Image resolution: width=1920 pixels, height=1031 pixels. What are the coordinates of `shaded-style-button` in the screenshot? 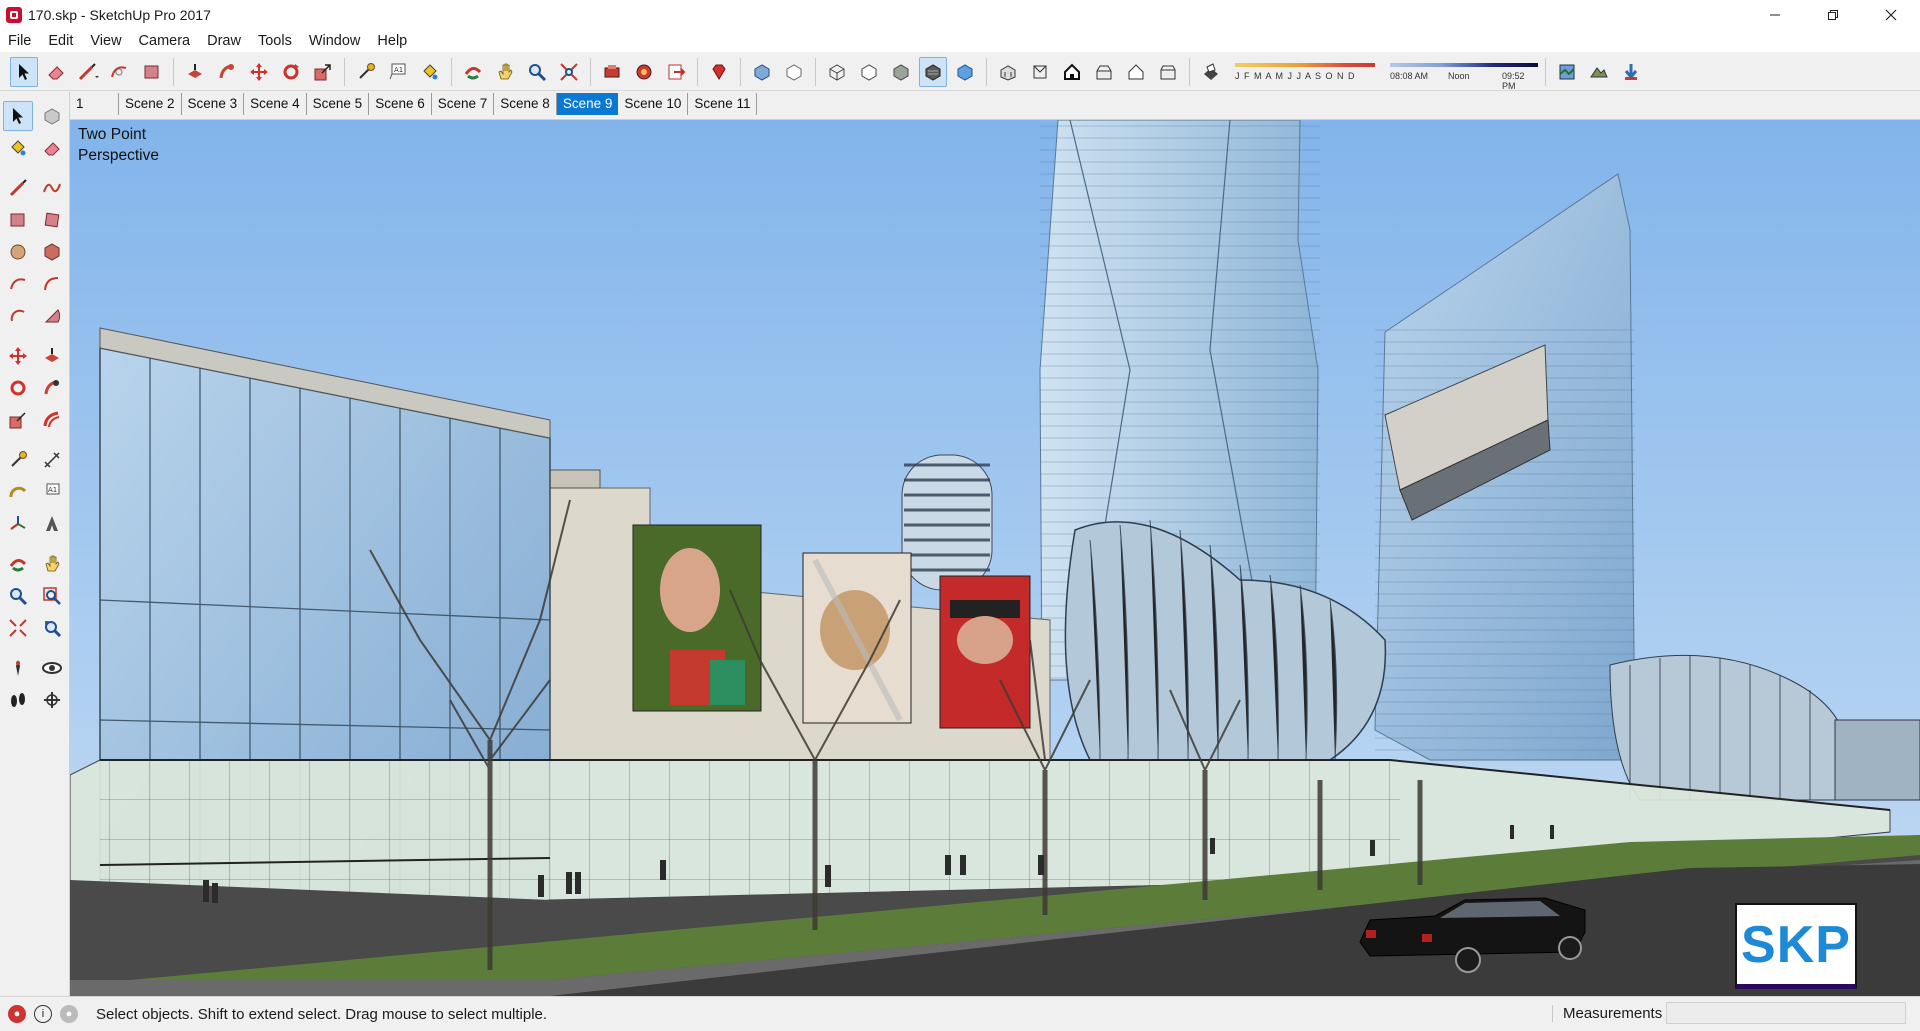 It's located at (901, 72).